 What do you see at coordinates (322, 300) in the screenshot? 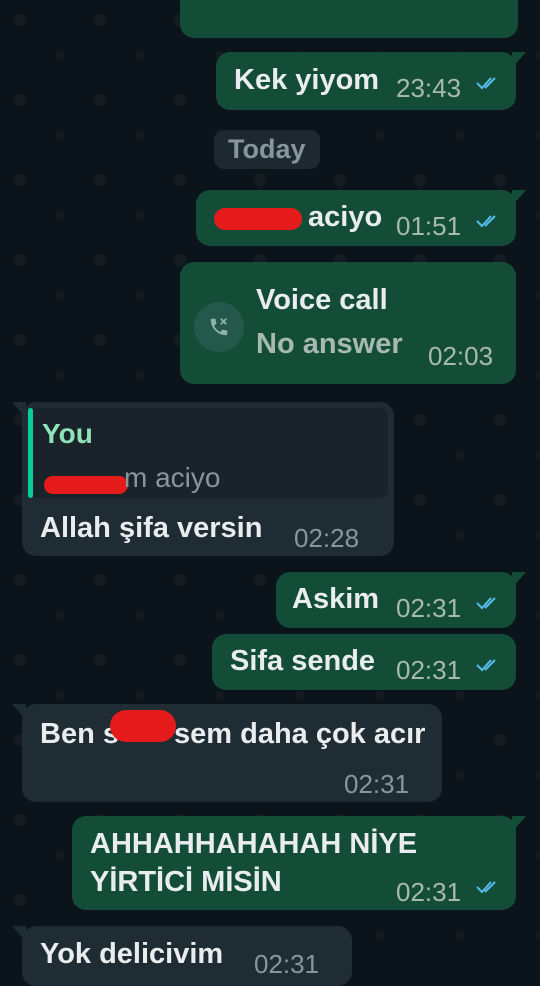
I see `call-title: Voice call` at bounding box center [322, 300].